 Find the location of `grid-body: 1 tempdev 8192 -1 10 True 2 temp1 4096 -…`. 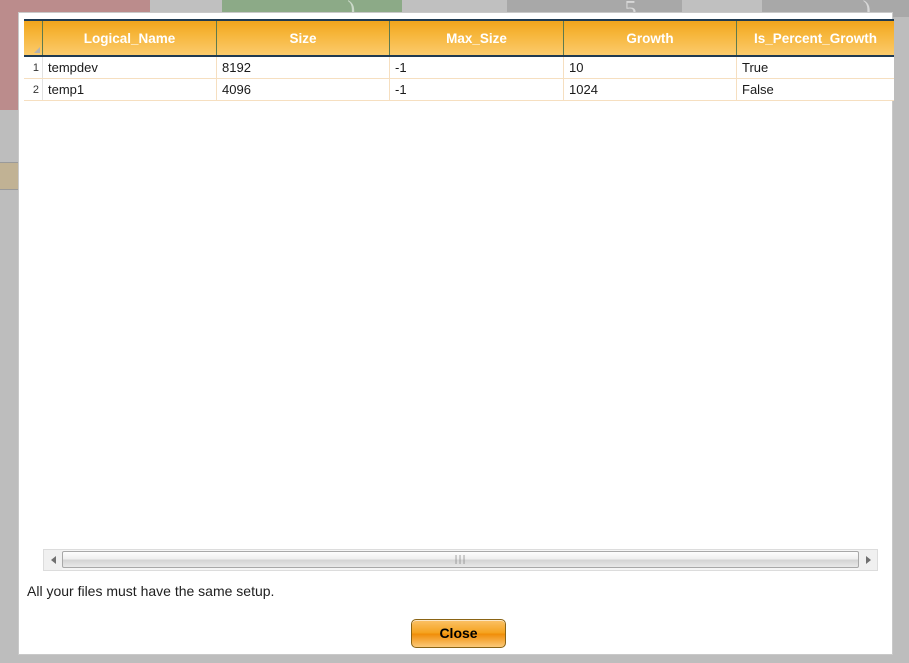

grid-body: 1 tempdev 8192 -1 10 True 2 temp1 4096 -… is located at coordinates (459, 78).